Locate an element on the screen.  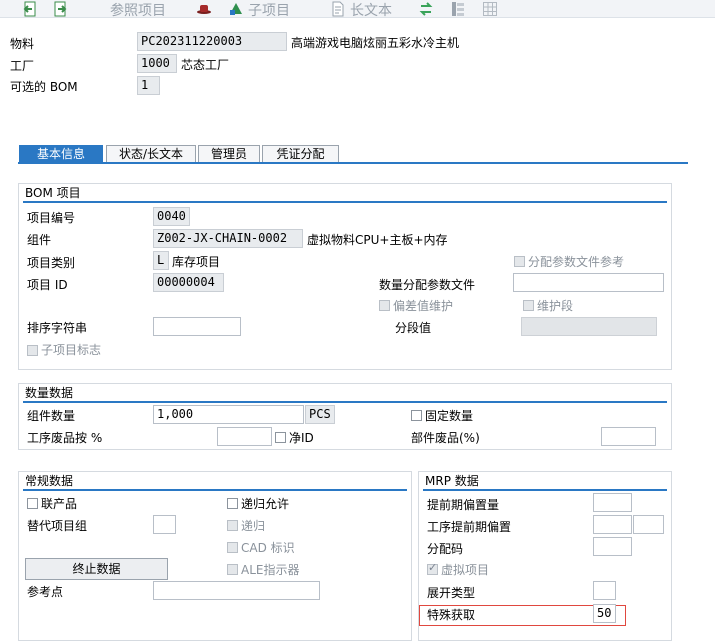
item-id-field: 00000004 is located at coordinates (188, 282).